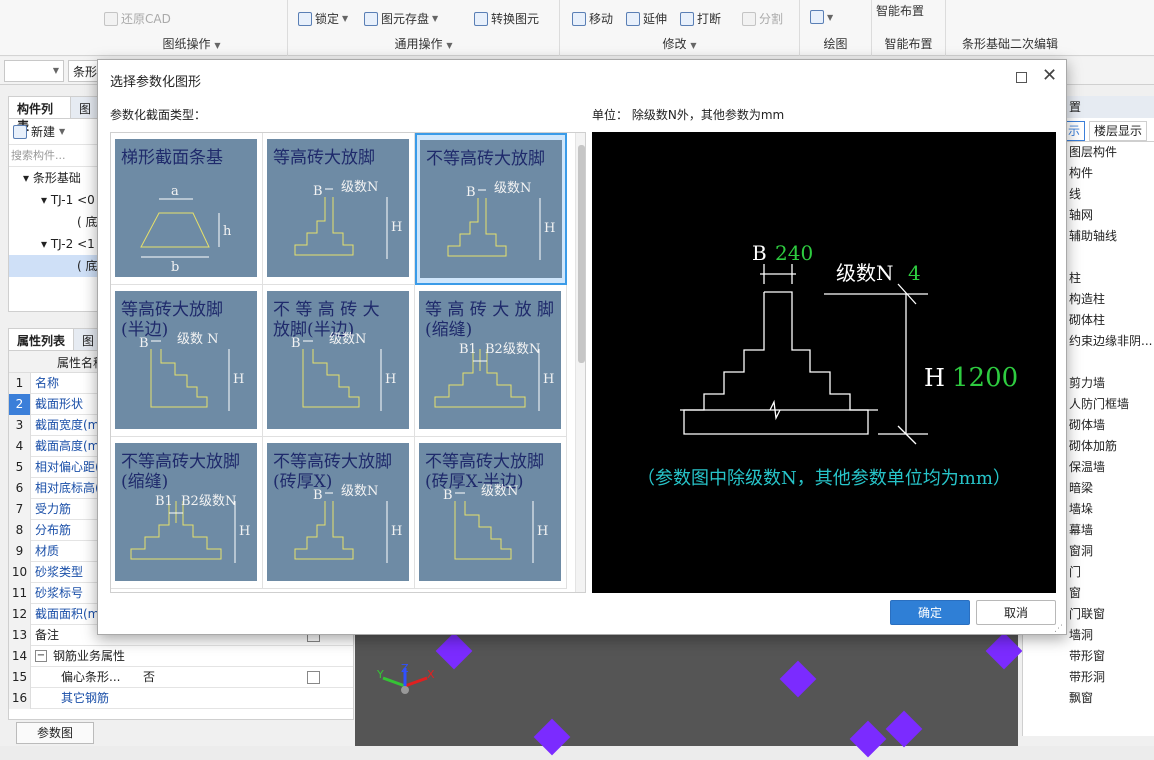  Describe the element at coordinates (646, 18) in the screenshot. I see `extend-button: 延伸` at that location.